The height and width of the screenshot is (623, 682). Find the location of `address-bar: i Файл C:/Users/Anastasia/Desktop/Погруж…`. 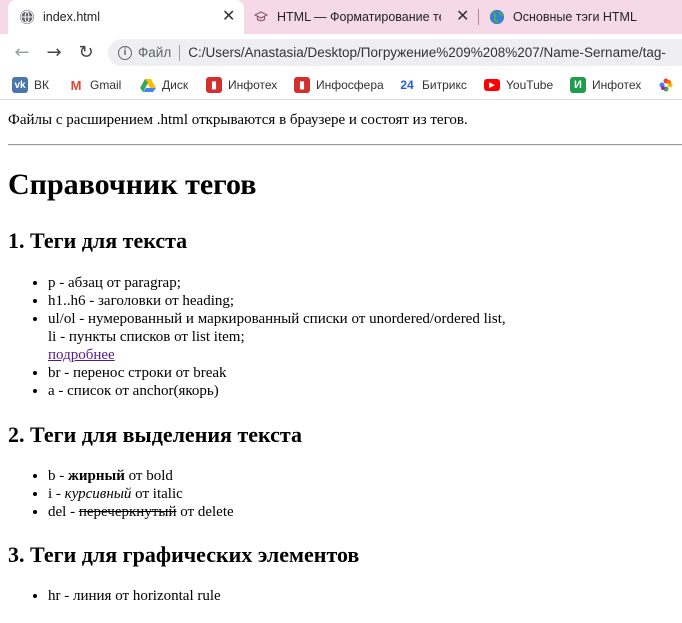

address-bar: i Файл C:/Users/Anastasia/Desktop/Погруж… is located at coordinates (395, 52).